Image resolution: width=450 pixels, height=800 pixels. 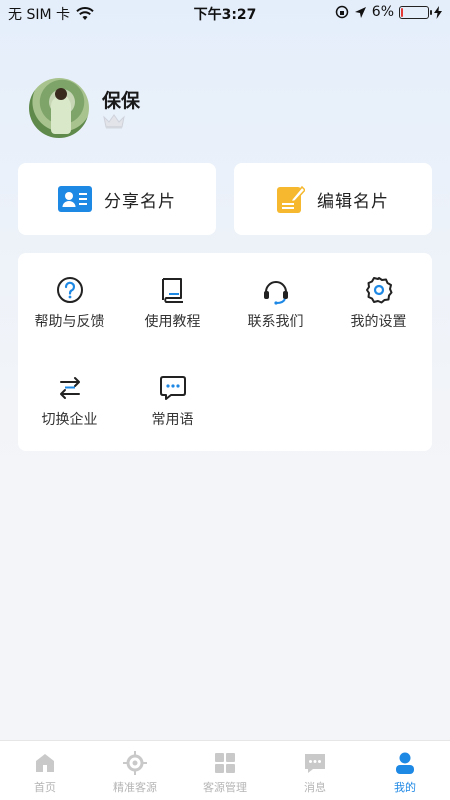 I want to click on edit-card-button: 编辑名片, so click(x=333, y=199).